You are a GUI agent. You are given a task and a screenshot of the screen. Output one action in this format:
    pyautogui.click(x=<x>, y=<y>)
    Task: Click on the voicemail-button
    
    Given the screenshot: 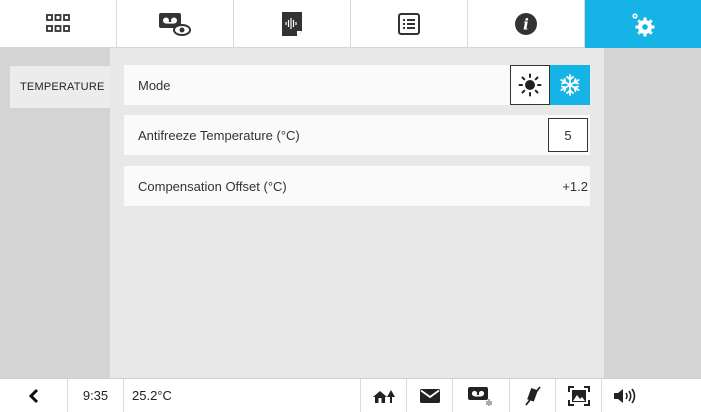 What is the action you would take?
    pyautogui.click(x=481, y=395)
    